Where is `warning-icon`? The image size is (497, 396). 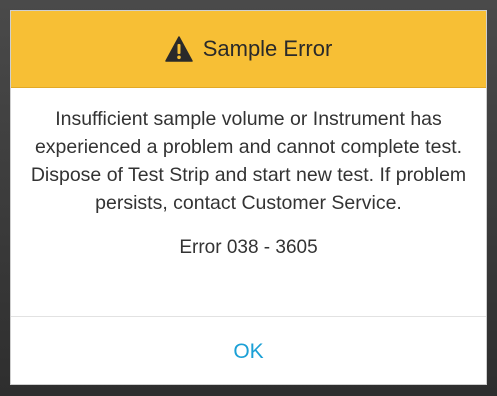
warning-icon is located at coordinates (178, 49).